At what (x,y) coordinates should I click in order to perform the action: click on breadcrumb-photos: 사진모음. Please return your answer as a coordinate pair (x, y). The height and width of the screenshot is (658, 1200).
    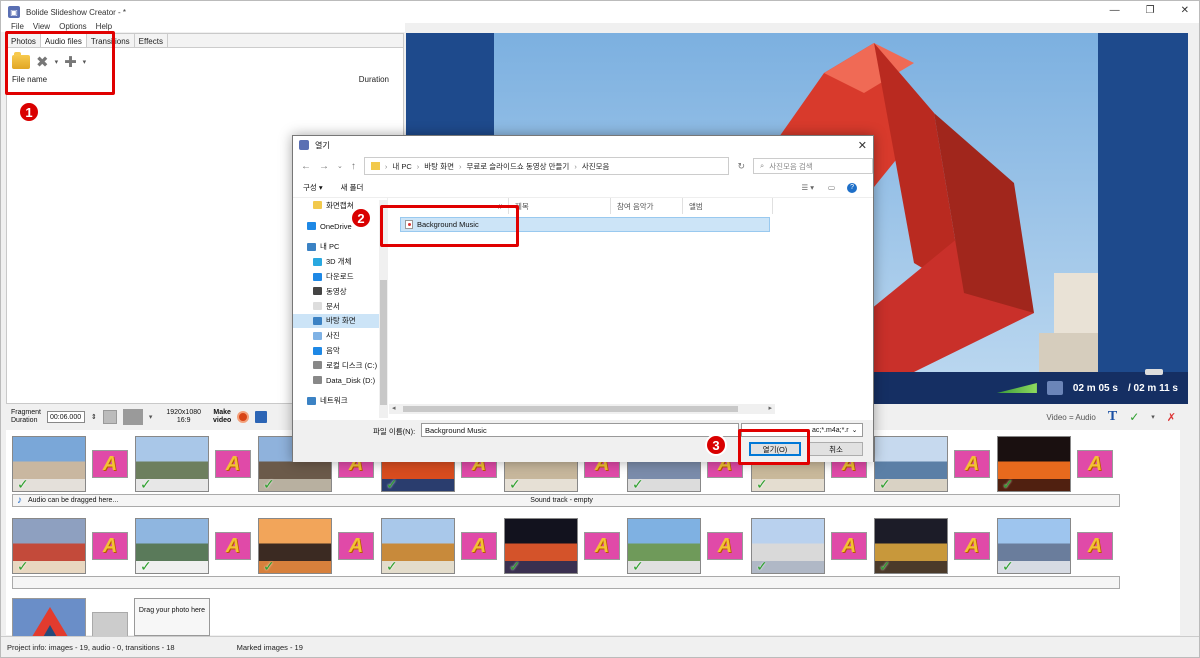
    Looking at the image, I should click on (596, 166).